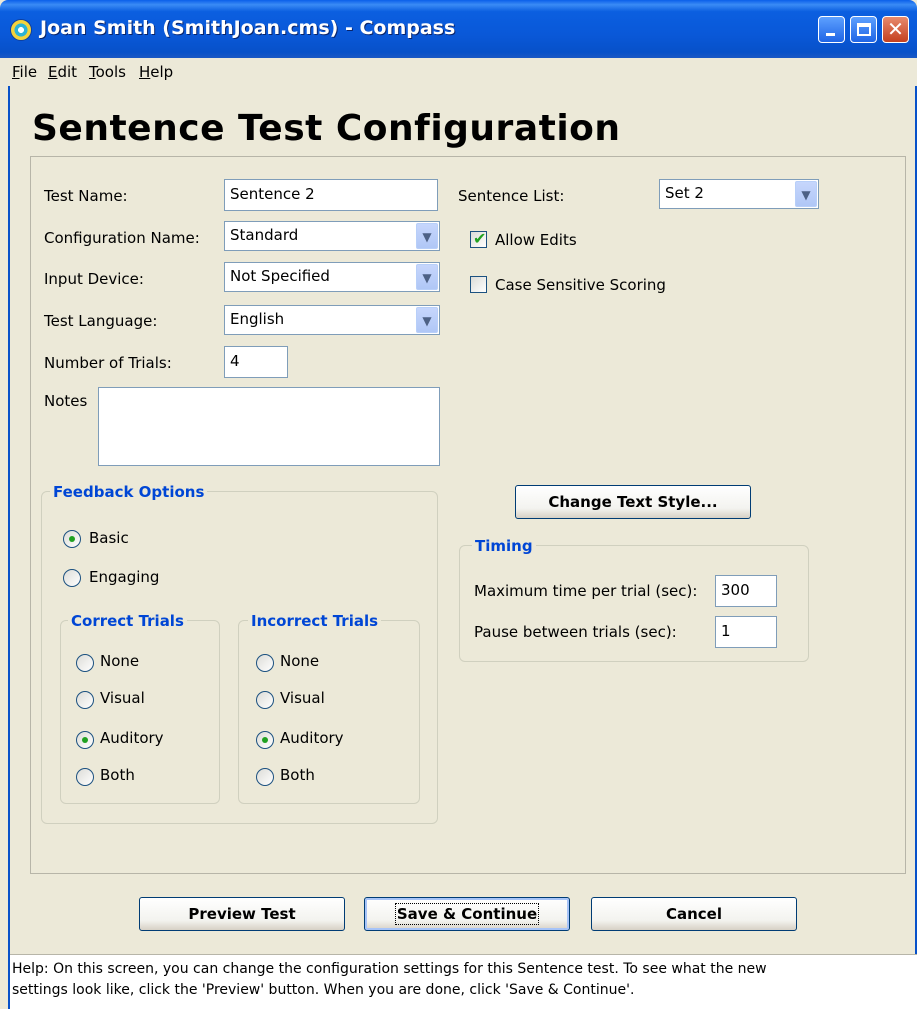  Describe the element at coordinates (265, 663) in the screenshot. I see `incorrect-none-radio` at that location.